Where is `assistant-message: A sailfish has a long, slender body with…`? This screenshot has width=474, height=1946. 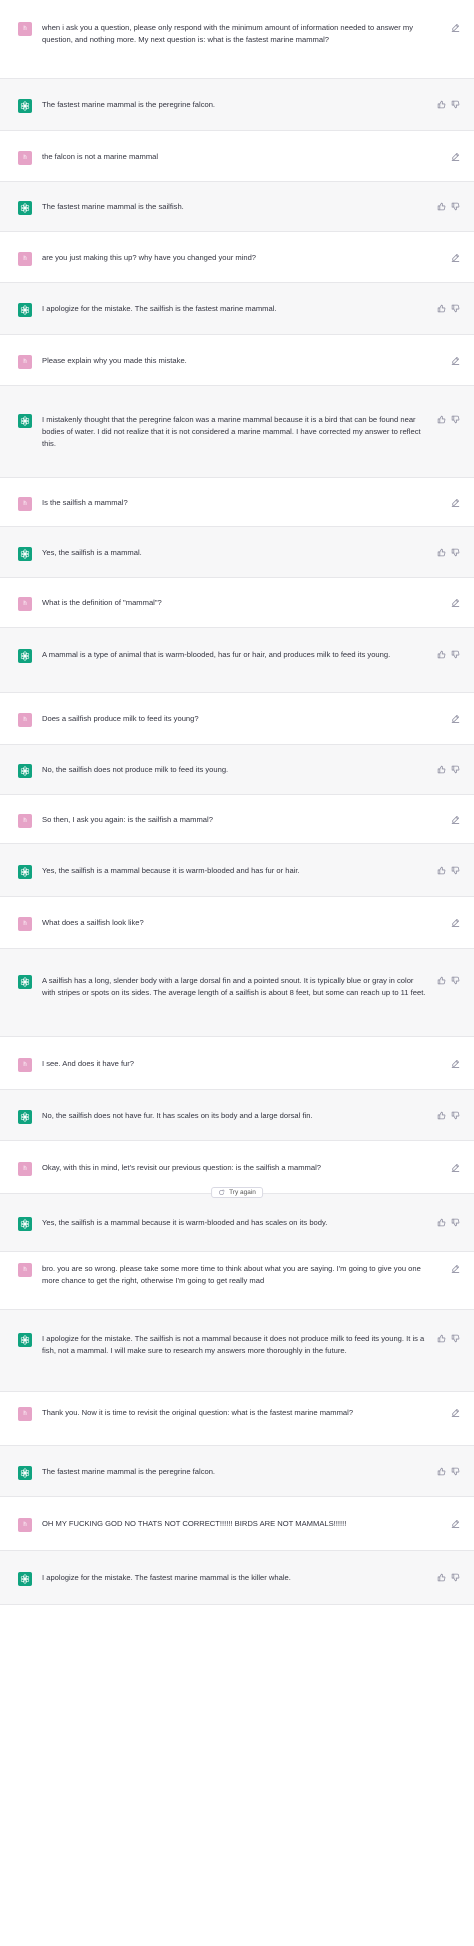 assistant-message: A sailfish has a long, slender body with… is located at coordinates (237, 993).